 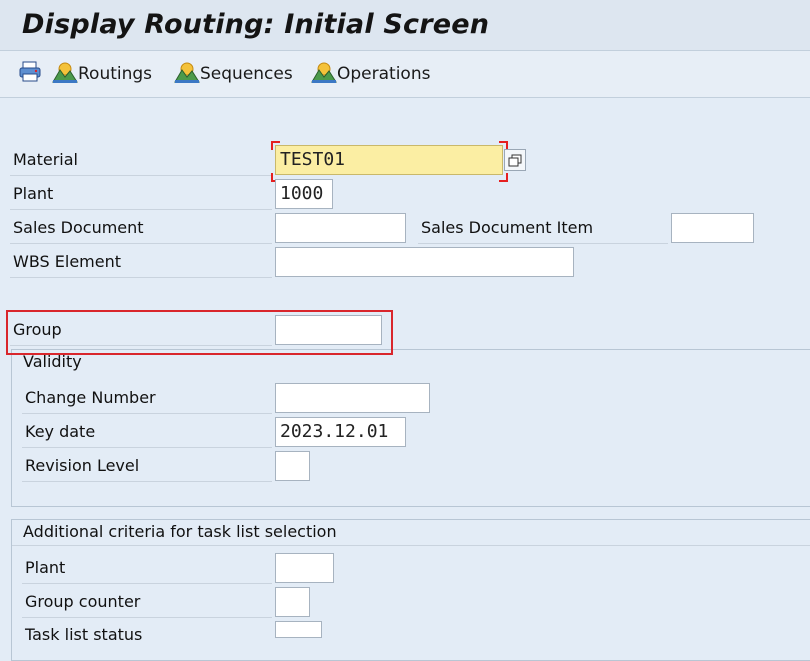 What do you see at coordinates (304, 194) in the screenshot?
I see `plant-input: 1000` at bounding box center [304, 194].